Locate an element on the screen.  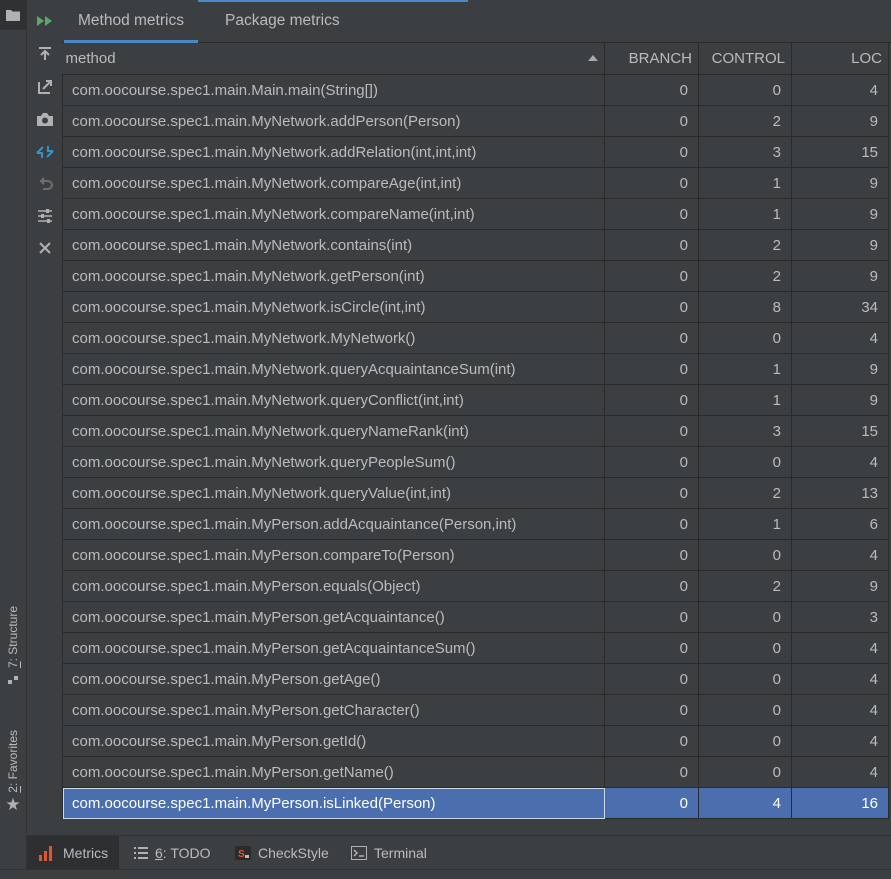
bottom-tab-terminal-label: Terminal is located at coordinates (400, 853).